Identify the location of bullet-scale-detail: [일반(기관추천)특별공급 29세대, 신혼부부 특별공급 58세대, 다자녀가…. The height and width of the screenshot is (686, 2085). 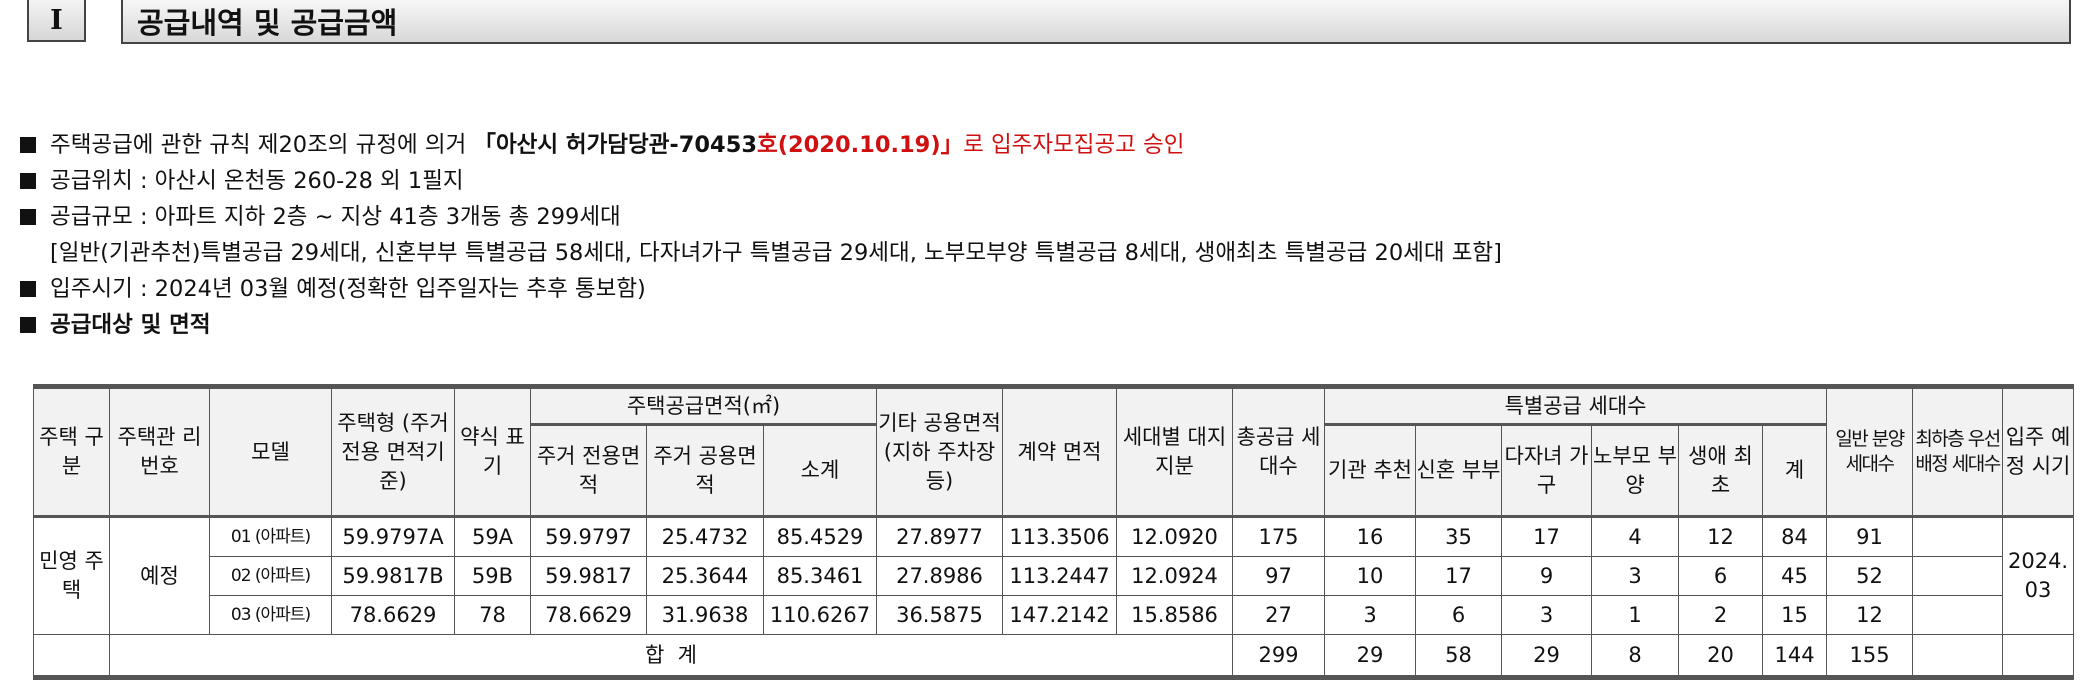
(776, 253).